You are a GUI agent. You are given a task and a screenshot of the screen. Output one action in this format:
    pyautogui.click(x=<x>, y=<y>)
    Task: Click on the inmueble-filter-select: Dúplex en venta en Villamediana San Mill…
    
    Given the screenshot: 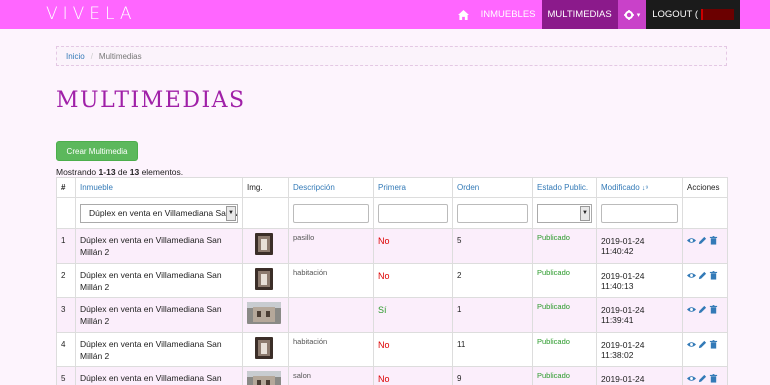 What is the action you would take?
    pyautogui.click(x=159, y=213)
    